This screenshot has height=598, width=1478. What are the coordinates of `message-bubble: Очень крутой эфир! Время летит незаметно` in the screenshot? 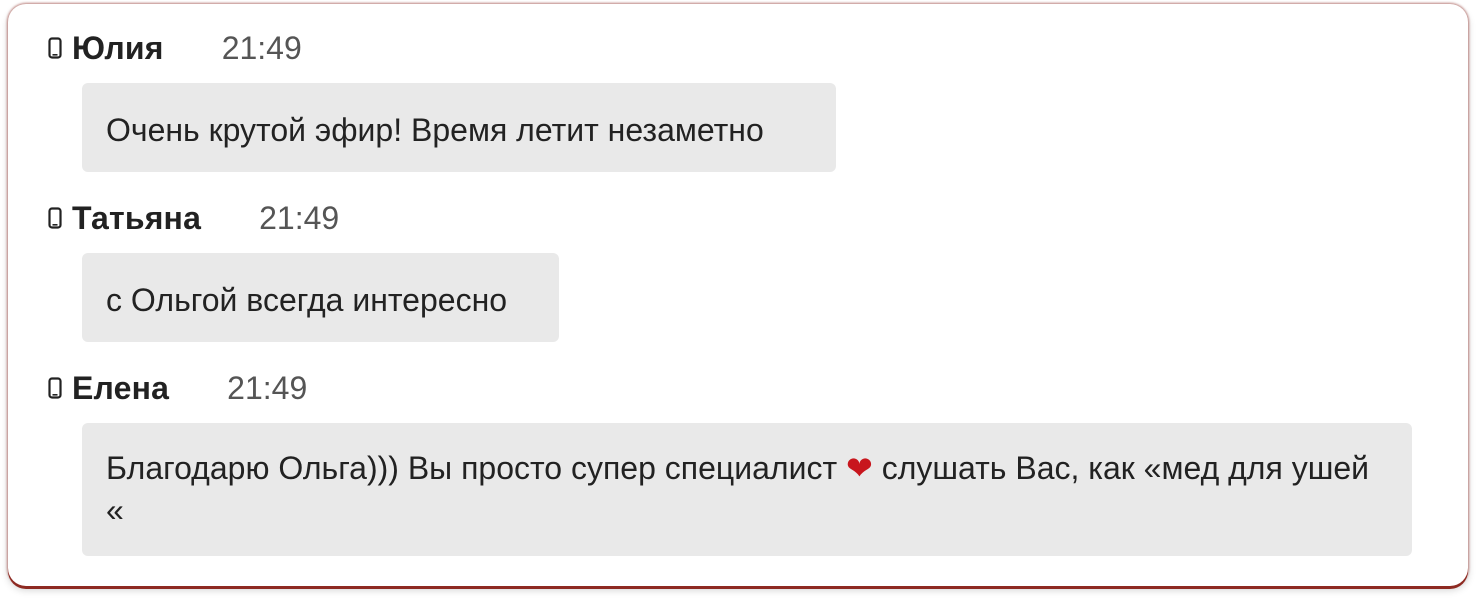 It's located at (459, 127).